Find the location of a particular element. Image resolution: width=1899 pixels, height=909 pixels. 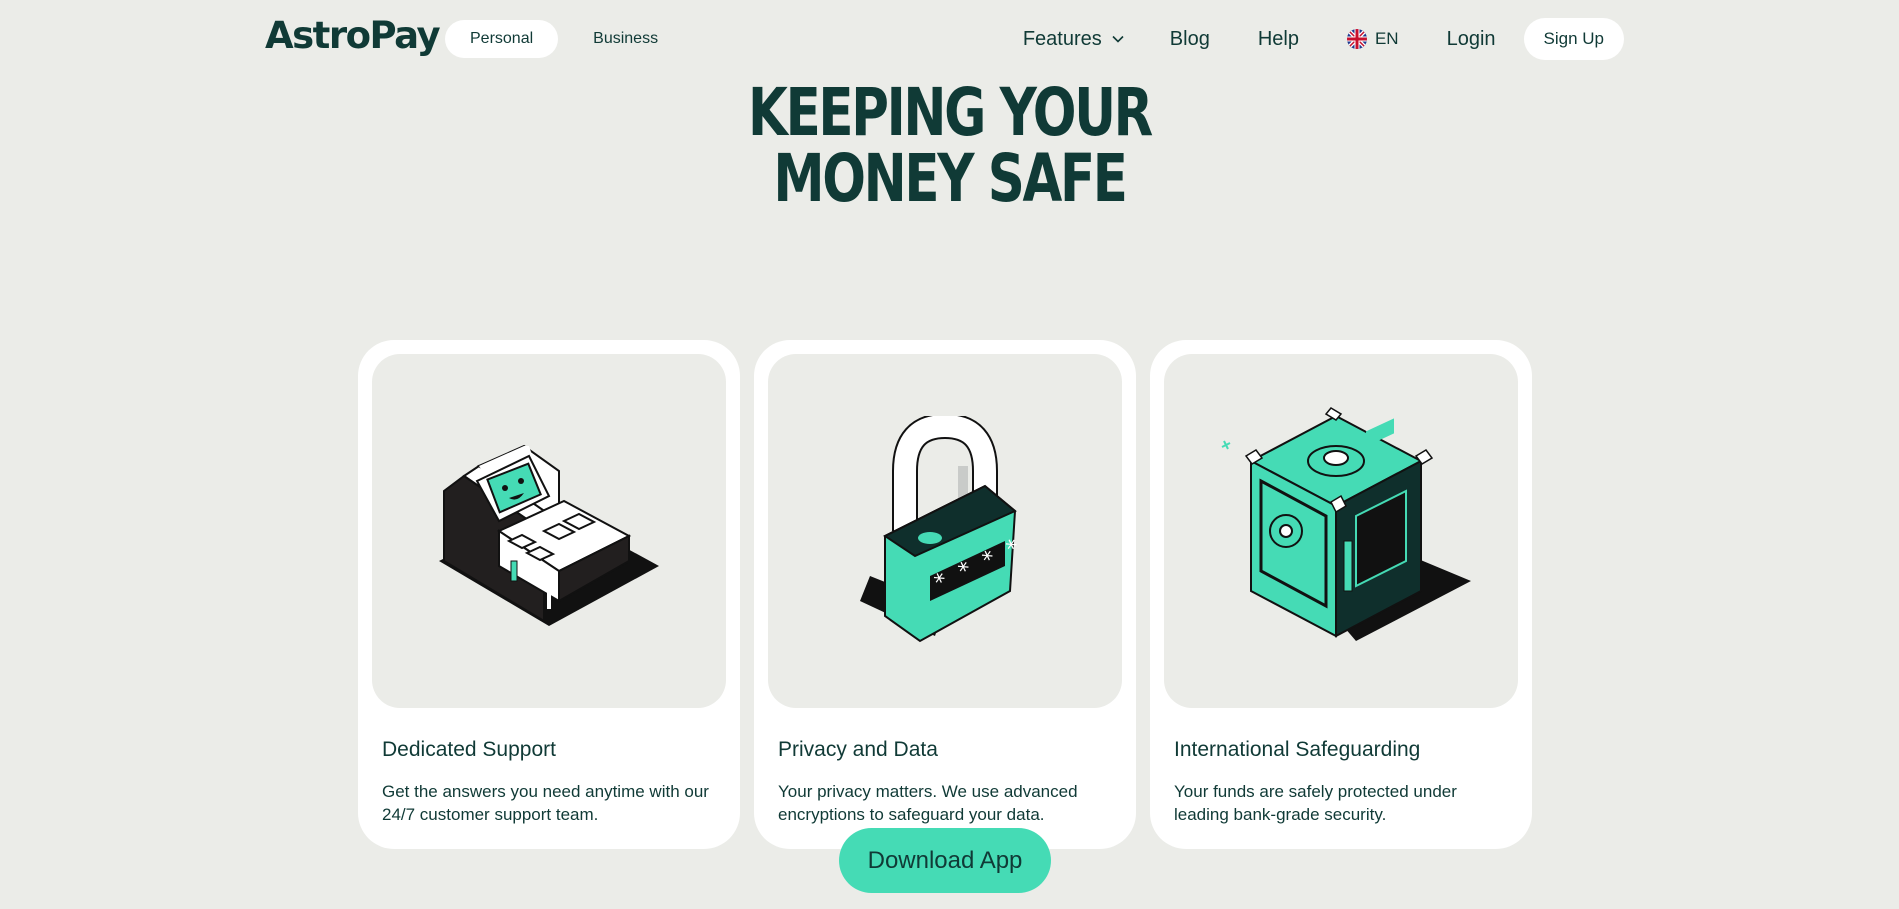

card-title: Dedicated Support is located at coordinates (469, 749).